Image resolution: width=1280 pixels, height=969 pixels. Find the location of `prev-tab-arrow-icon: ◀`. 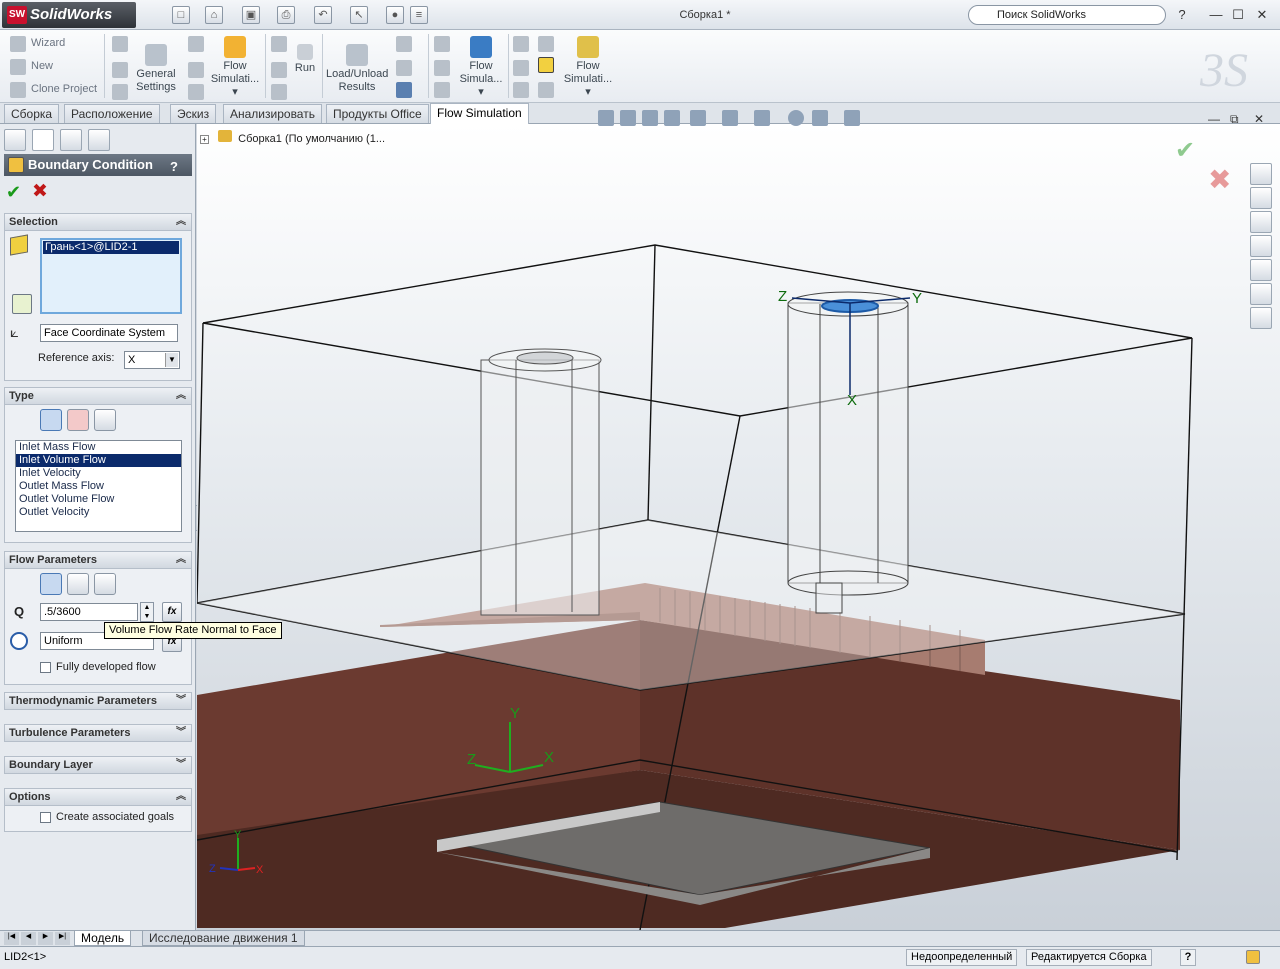

prev-tab-arrow-icon: ◀ is located at coordinates (28, 938).